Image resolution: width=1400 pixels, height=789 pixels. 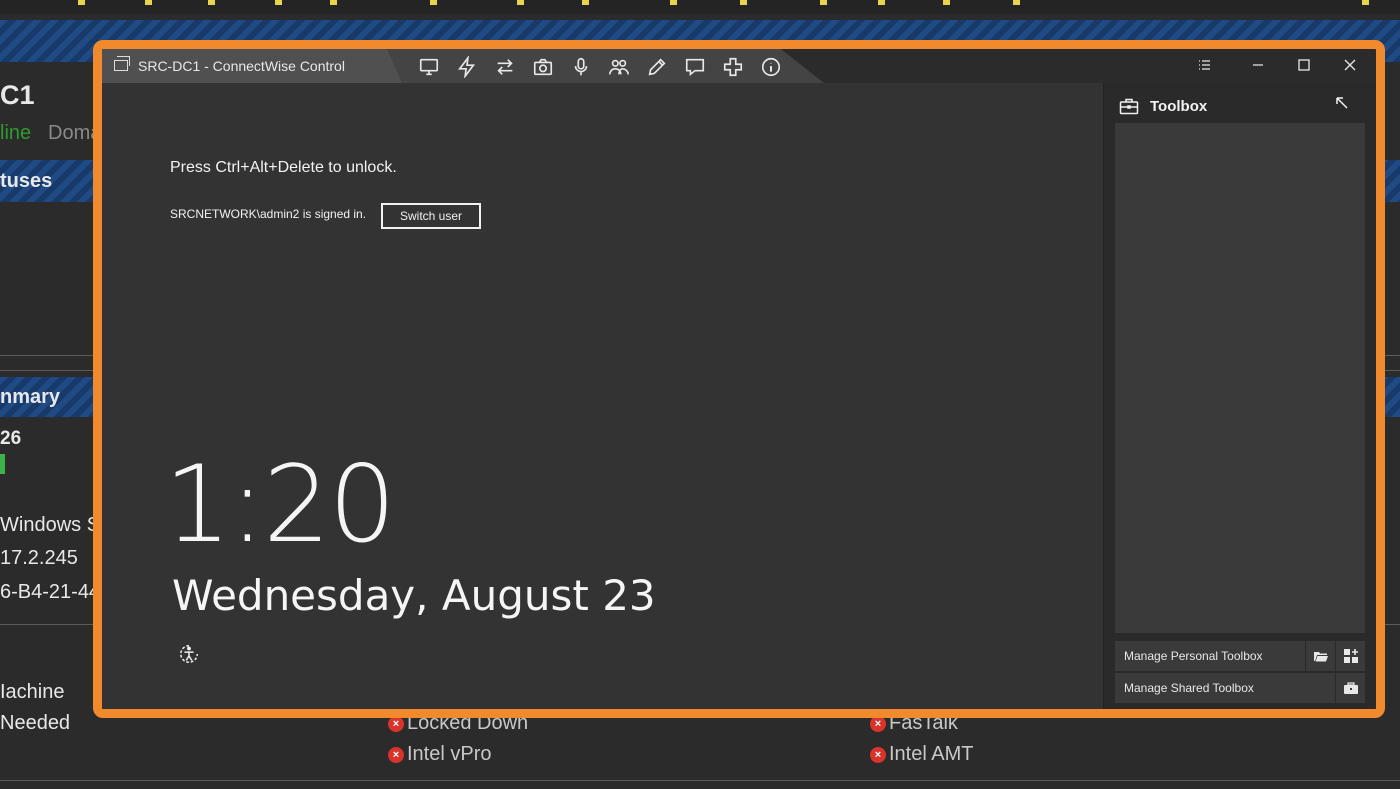 What do you see at coordinates (429, 67) in the screenshot?
I see `screen-icon` at bounding box center [429, 67].